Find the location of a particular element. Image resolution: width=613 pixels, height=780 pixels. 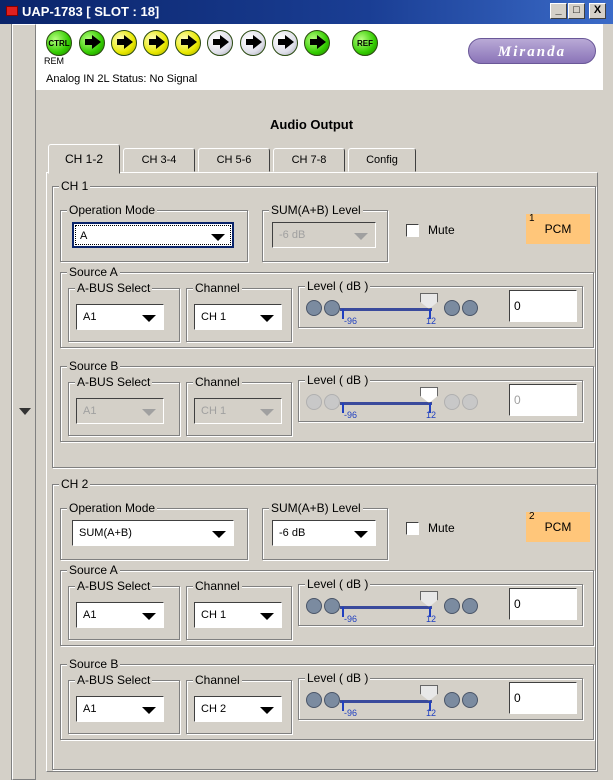

app-icon is located at coordinates (12, 11).